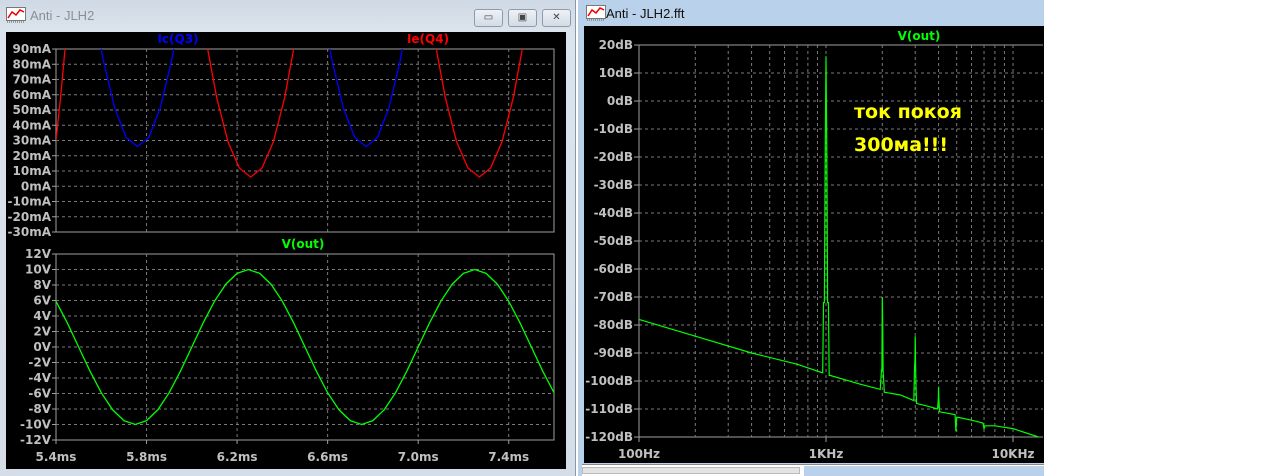 The height and width of the screenshot is (476, 1271). What do you see at coordinates (32, 80) in the screenshot?
I see `y-tick-label: 70mA` at bounding box center [32, 80].